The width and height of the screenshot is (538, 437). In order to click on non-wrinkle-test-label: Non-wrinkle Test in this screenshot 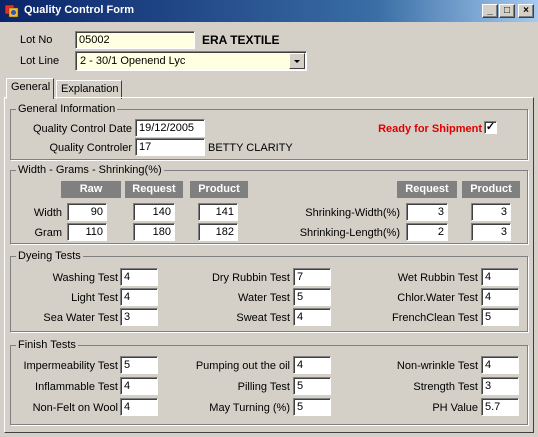, I will do `click(437, 366)`.